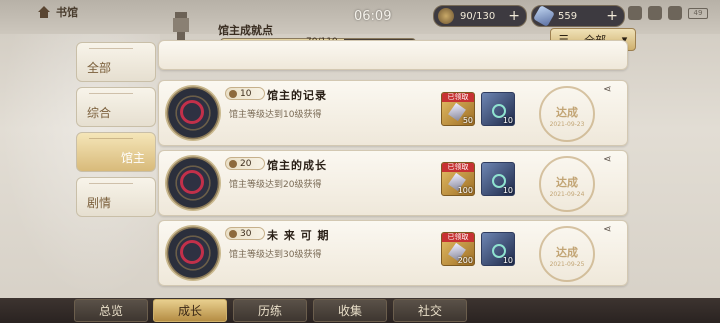 Image resolution: width=720 pixels, height=323 pixels. I want to click on add-stamina-button: +, so click(514, 16).